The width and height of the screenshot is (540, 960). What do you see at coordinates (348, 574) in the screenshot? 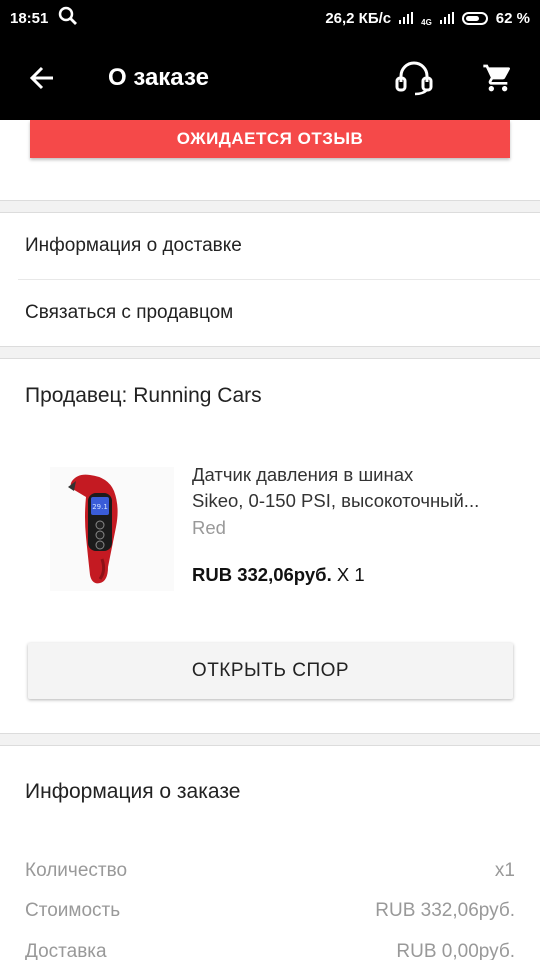
I see `quantity-value: X 1` at bounding box center [348, 574].